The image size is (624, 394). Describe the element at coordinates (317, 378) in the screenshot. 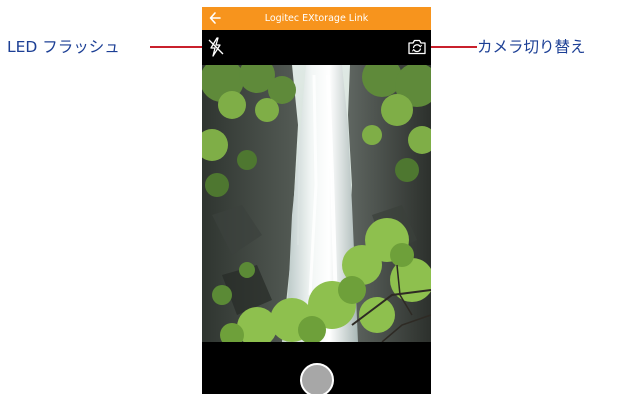

I see `shutter-button-icon` at that location.